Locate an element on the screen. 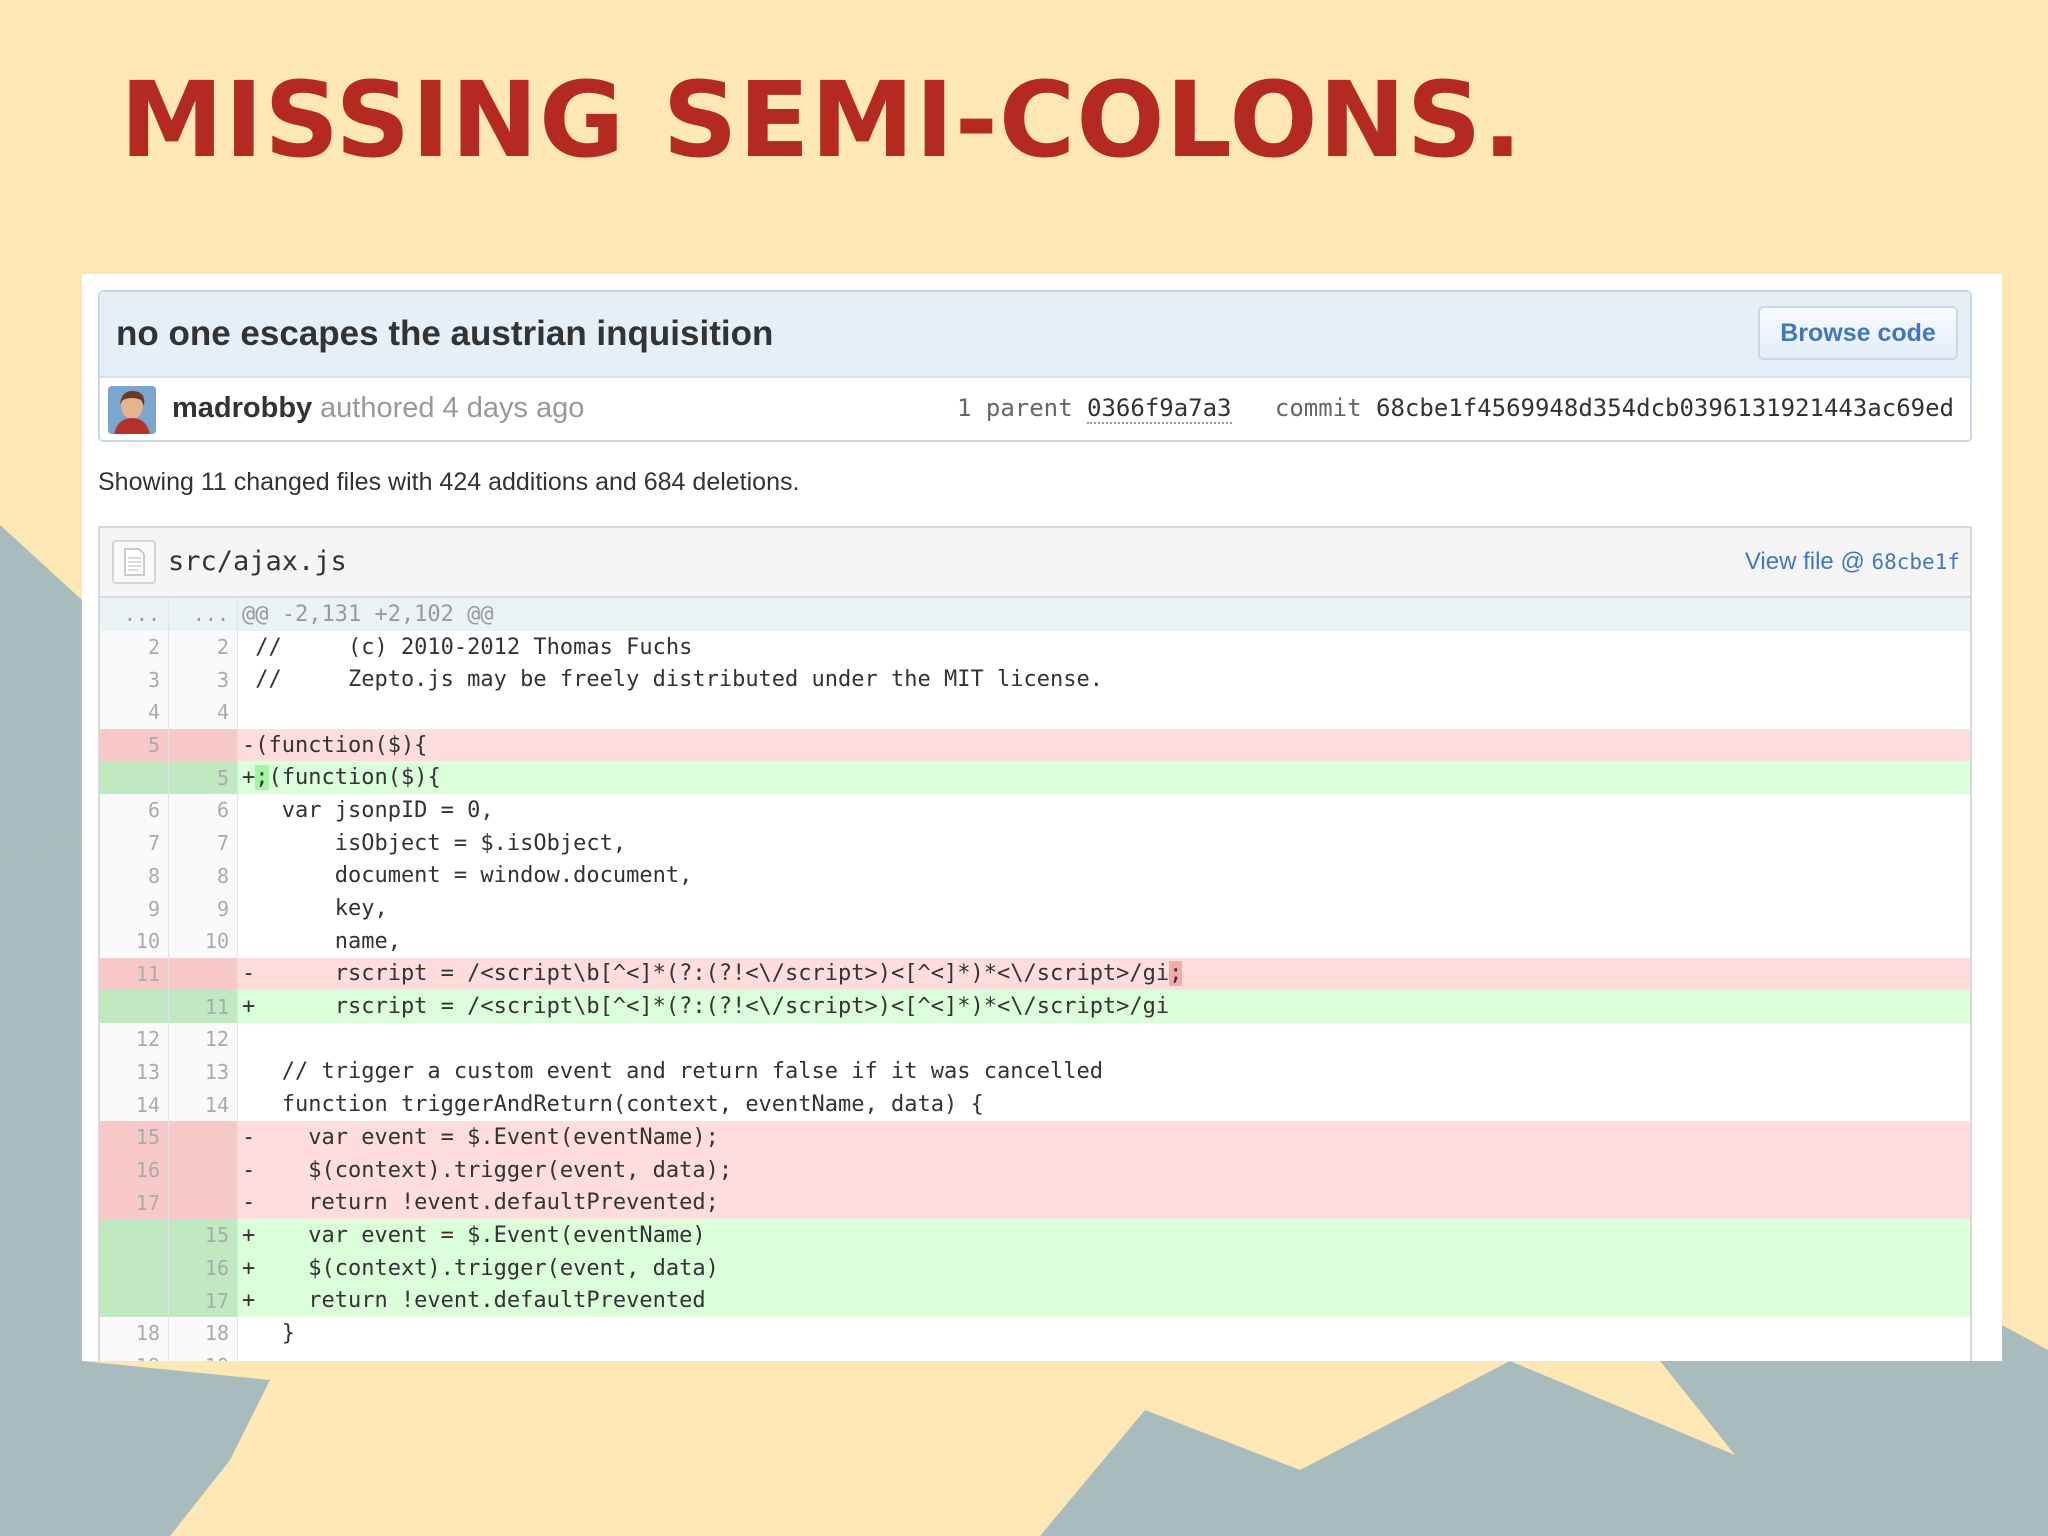  slide-title: MISSING SEMI-COLONS. is located at coordinates (822, 120).